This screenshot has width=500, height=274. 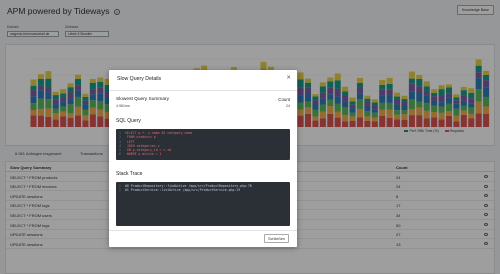 I want to click on summary-value: 4.981ms, so click(x=123, y=106).